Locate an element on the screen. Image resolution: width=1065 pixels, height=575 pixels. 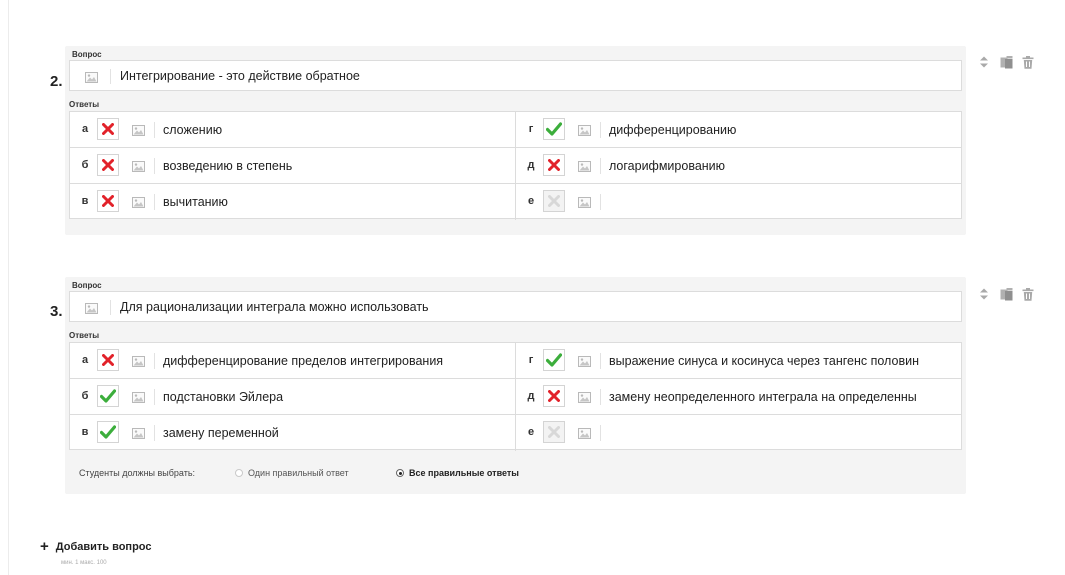
answer-row: в замену переменной is located at coordinates (293, 433).